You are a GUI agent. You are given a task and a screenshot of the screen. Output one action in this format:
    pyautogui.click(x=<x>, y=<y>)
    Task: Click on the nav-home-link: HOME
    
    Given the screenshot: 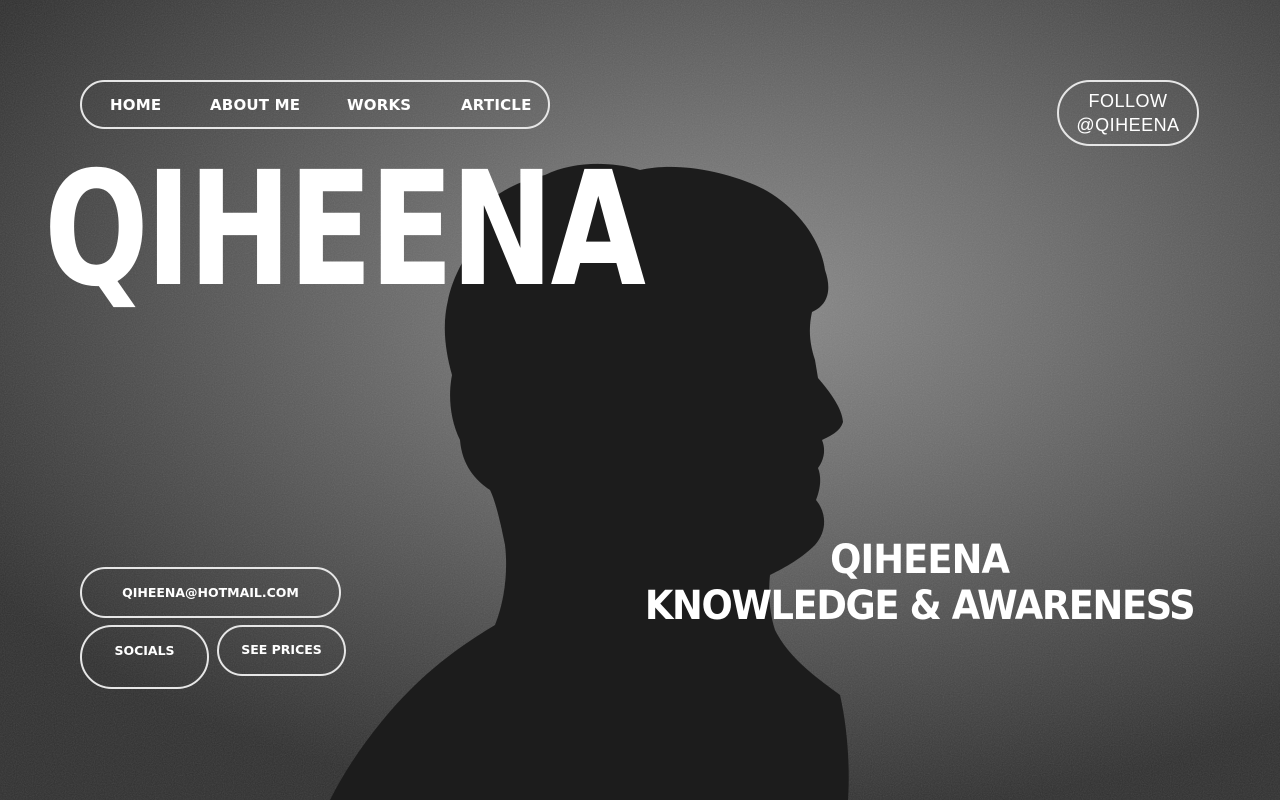 What is the action you would take?
    pyautogui.click(x=135, y=106)
    